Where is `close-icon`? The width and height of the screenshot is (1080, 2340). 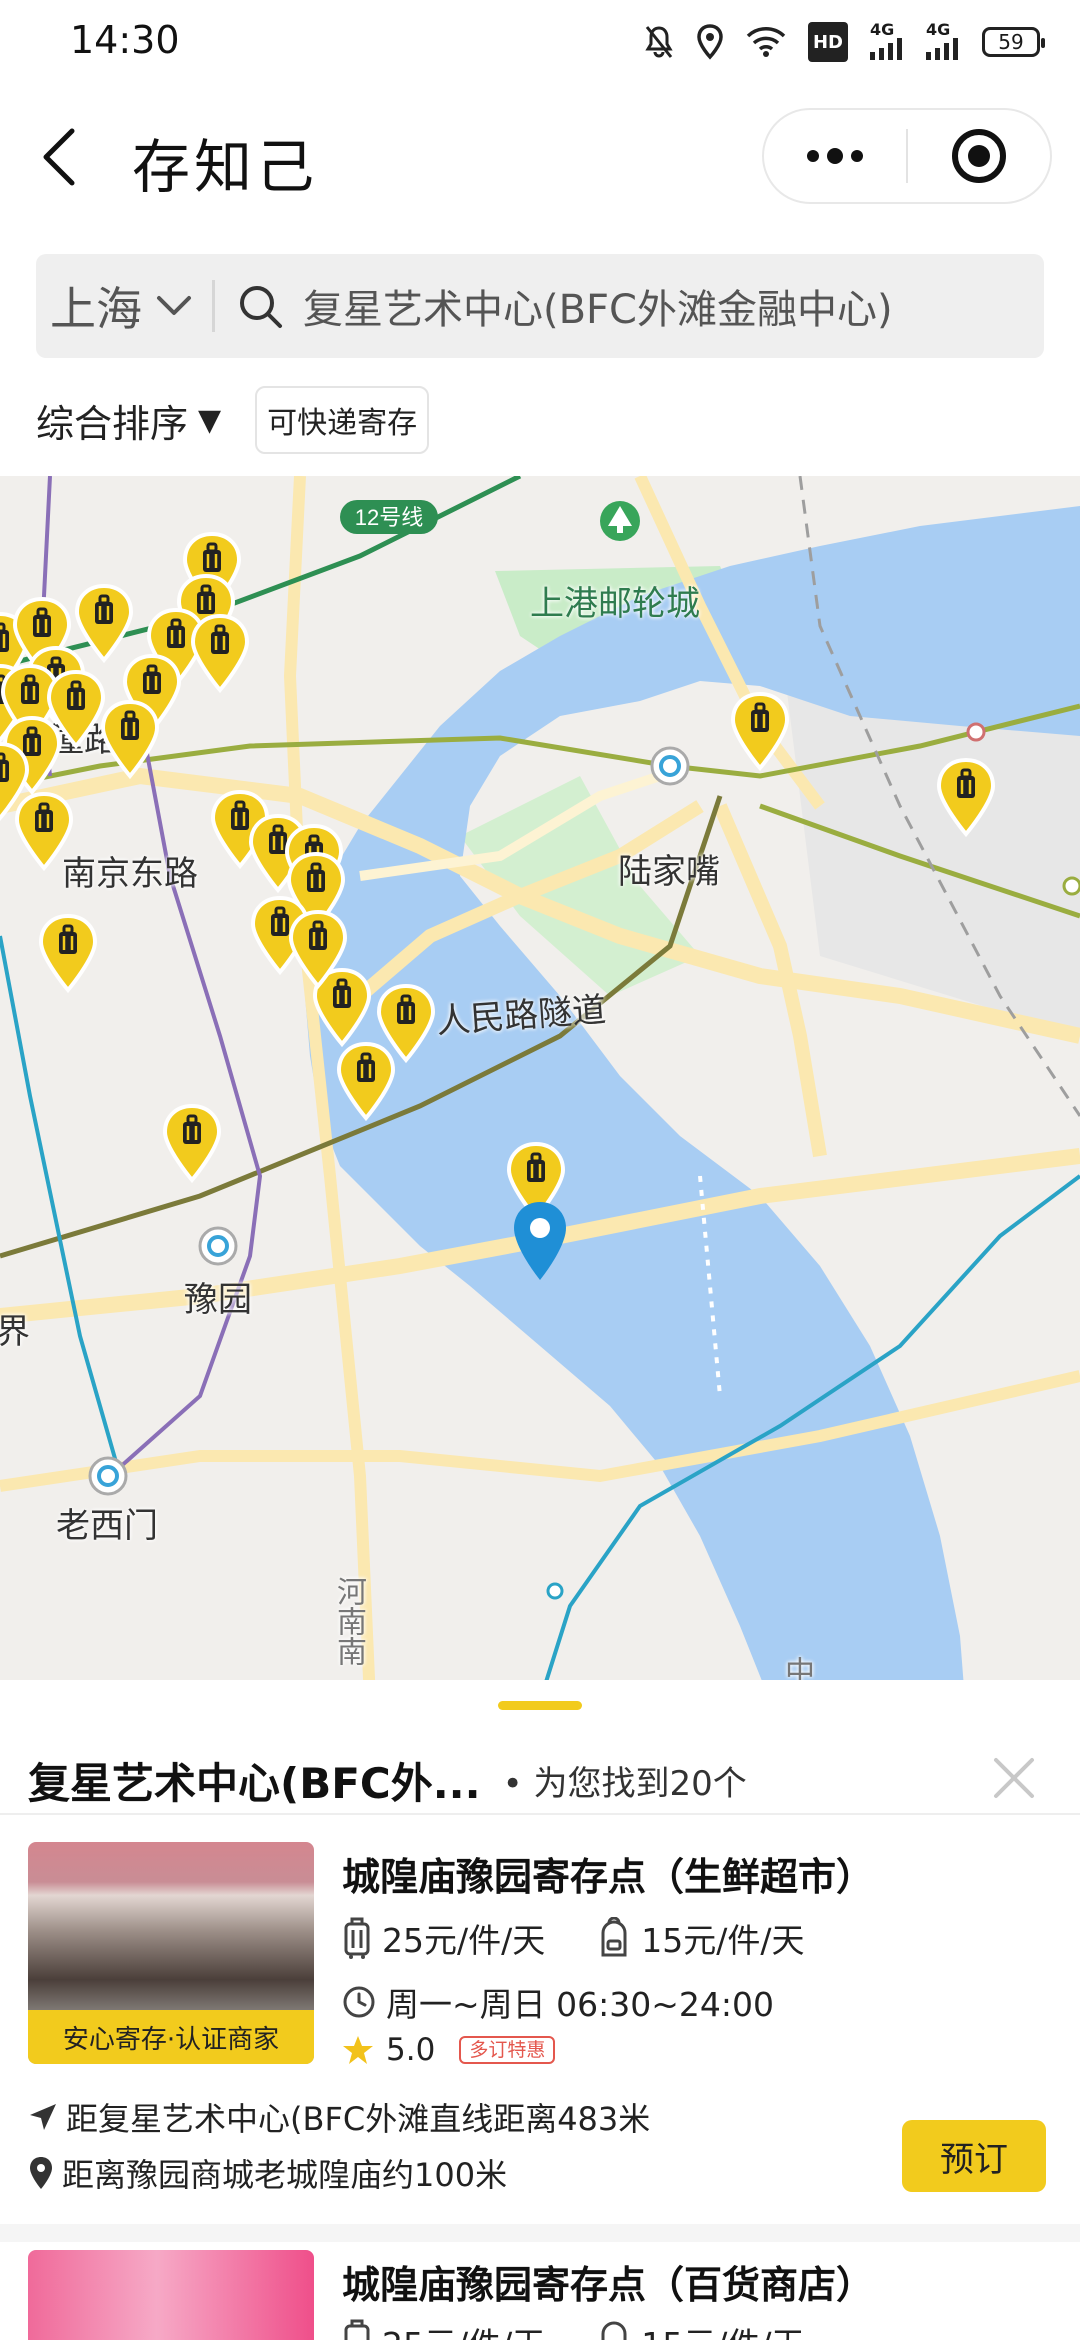
close-icon is located at coordinates (1014, 1778).